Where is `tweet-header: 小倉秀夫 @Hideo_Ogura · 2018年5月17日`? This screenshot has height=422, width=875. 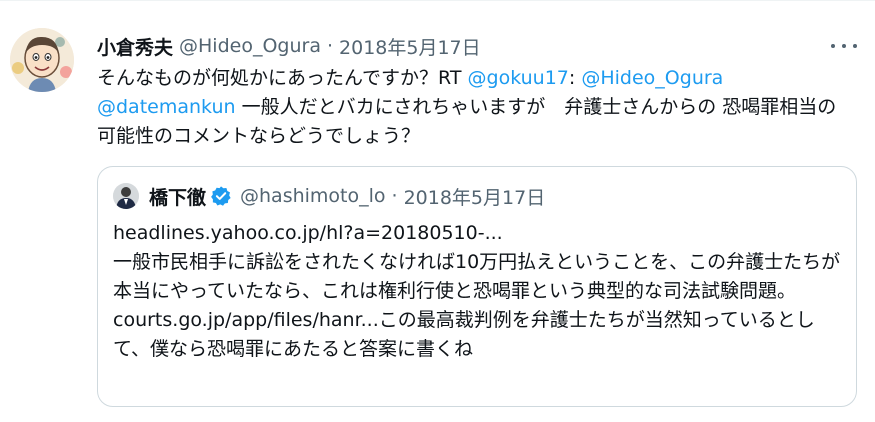
tweet-header: 小倉秀夫 @Hideo_Ogura · 2018年5月17日 is located at coordinates (289, 46).